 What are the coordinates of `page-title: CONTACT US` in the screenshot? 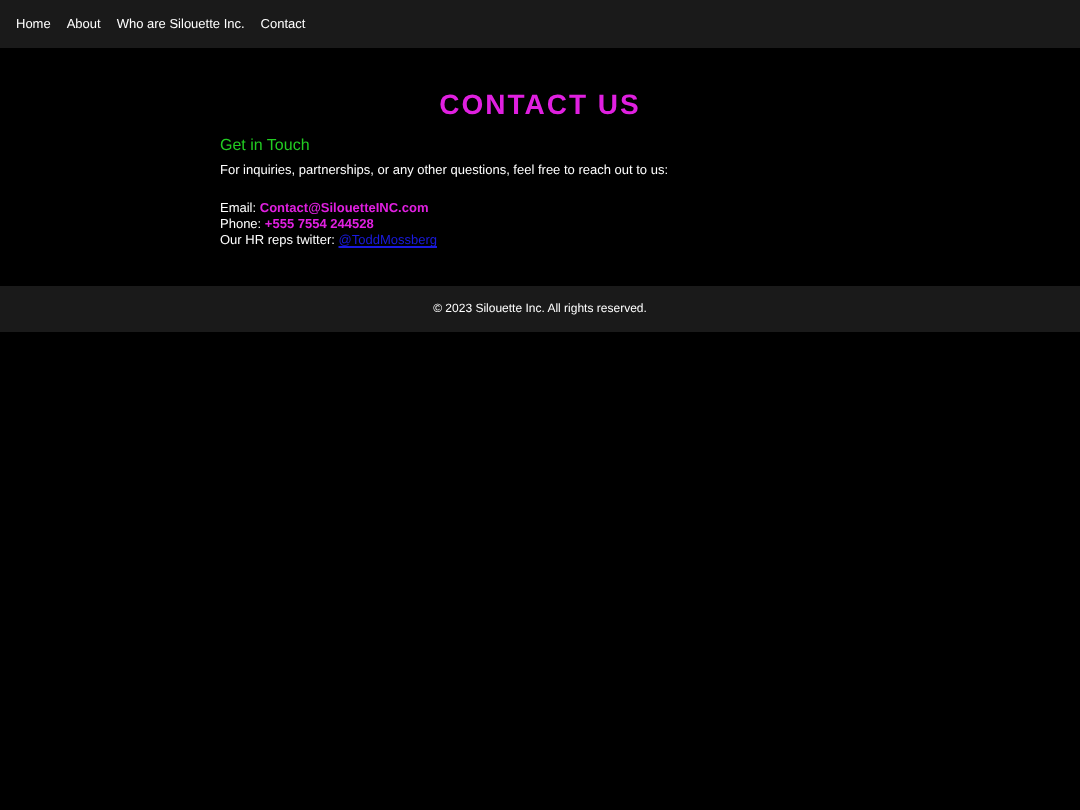 It's located at (540, 104).